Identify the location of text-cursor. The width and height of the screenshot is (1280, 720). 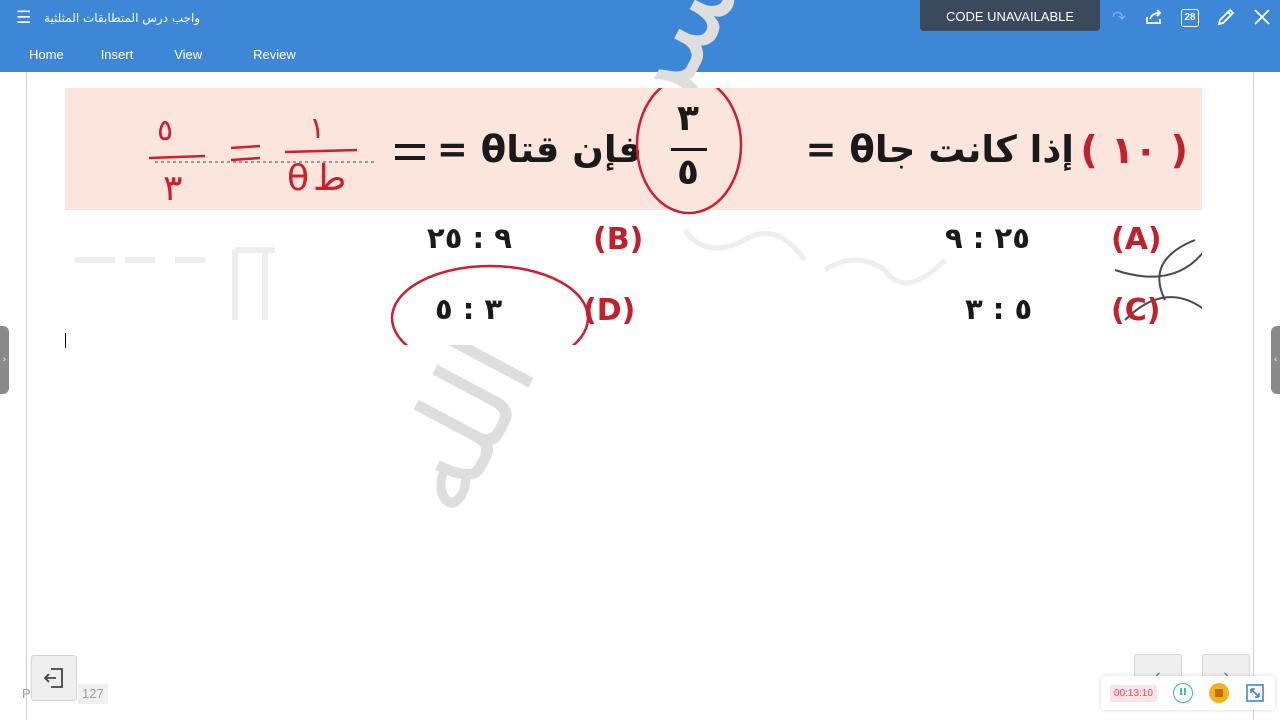
(65, 340).